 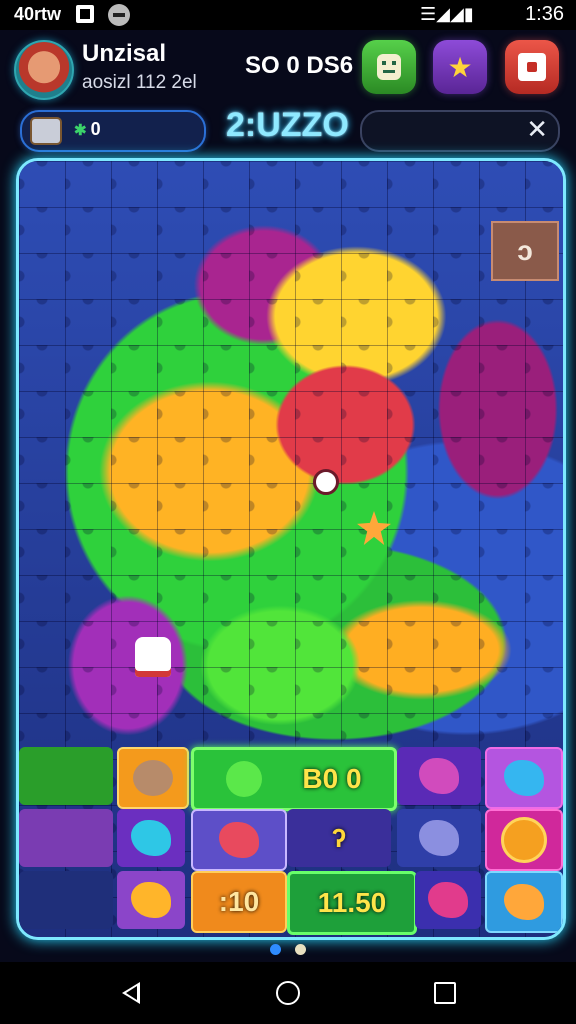 I want to click on score-display: SO 0 DS6, so click(x=299, y=65).